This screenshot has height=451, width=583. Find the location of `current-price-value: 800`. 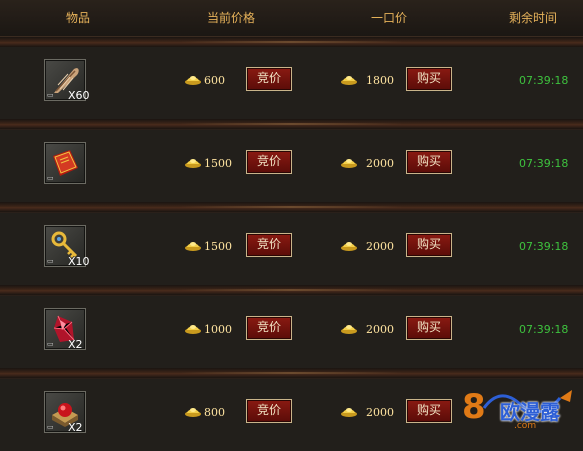

current-price-value: 800 is located at coordinates (214, 412).